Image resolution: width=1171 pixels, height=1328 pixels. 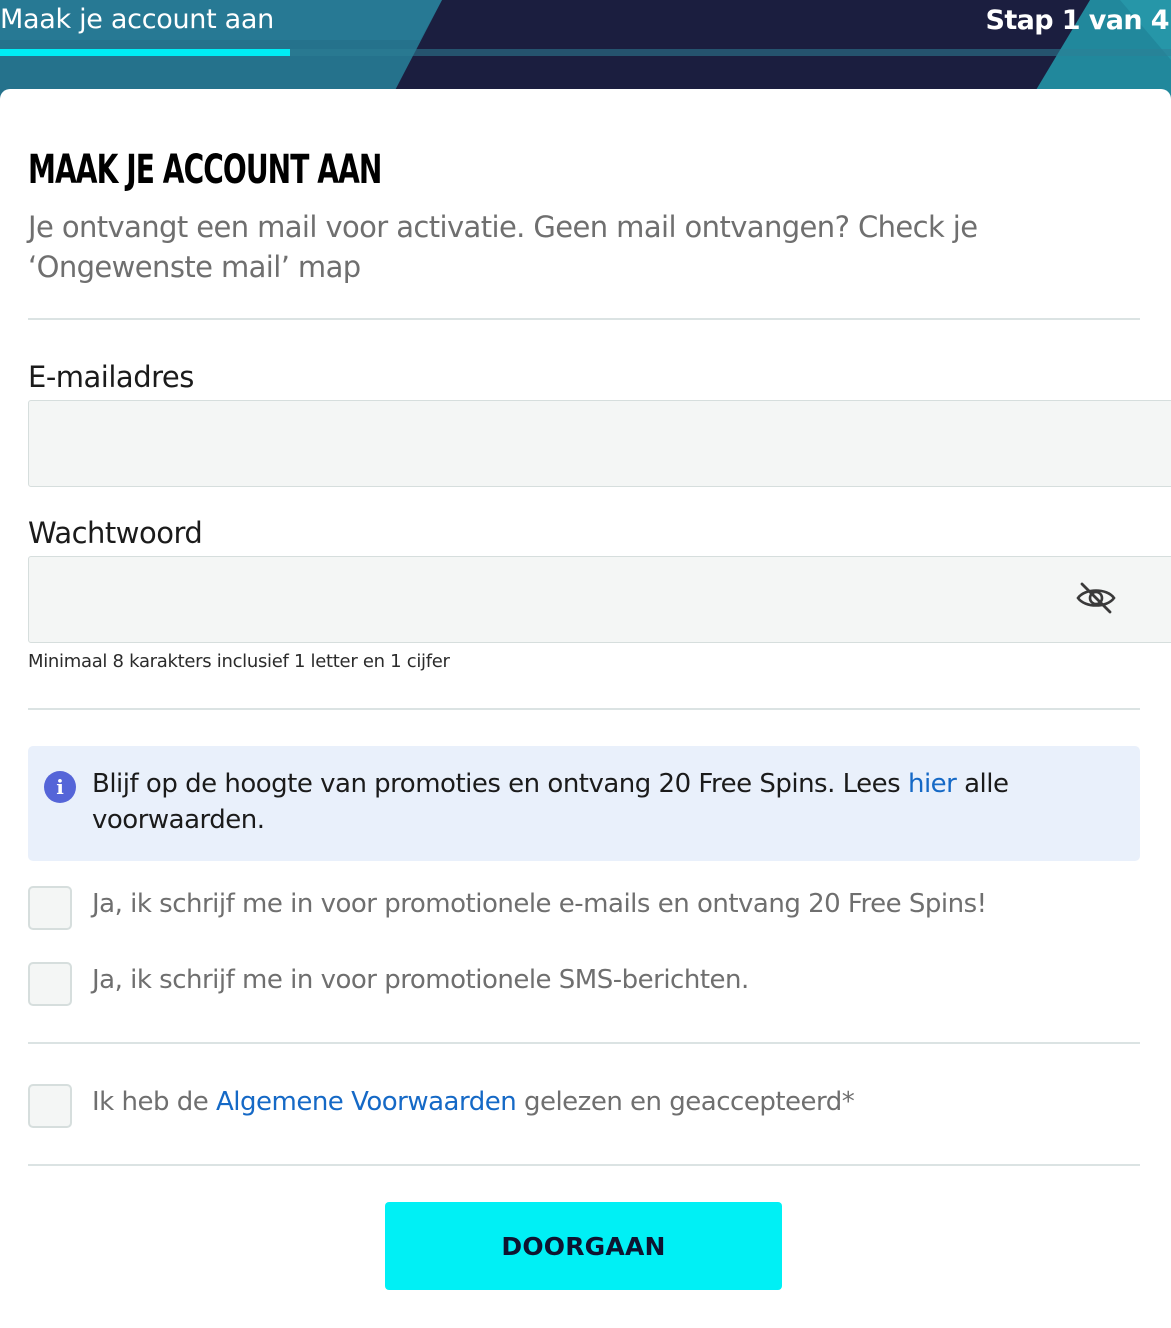 What do you see at coordinates (50, 908) in the screenshot?
I see `email-promo-checkbox` at bounding box center [50, 908].